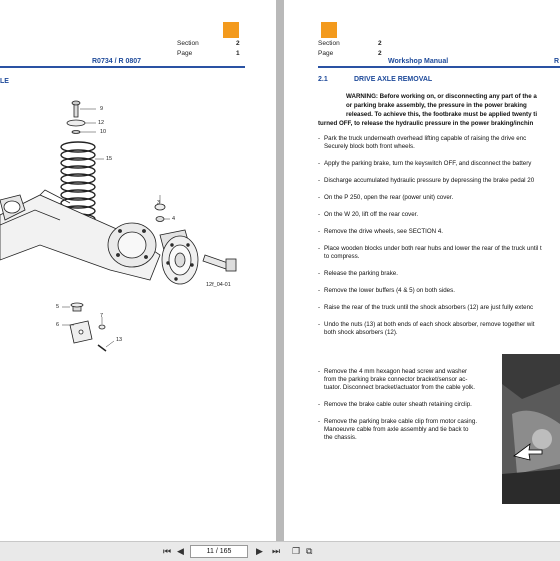 The image size is (560, 561). I want to click on last-page-icon: ⏭, so click(276, 551).